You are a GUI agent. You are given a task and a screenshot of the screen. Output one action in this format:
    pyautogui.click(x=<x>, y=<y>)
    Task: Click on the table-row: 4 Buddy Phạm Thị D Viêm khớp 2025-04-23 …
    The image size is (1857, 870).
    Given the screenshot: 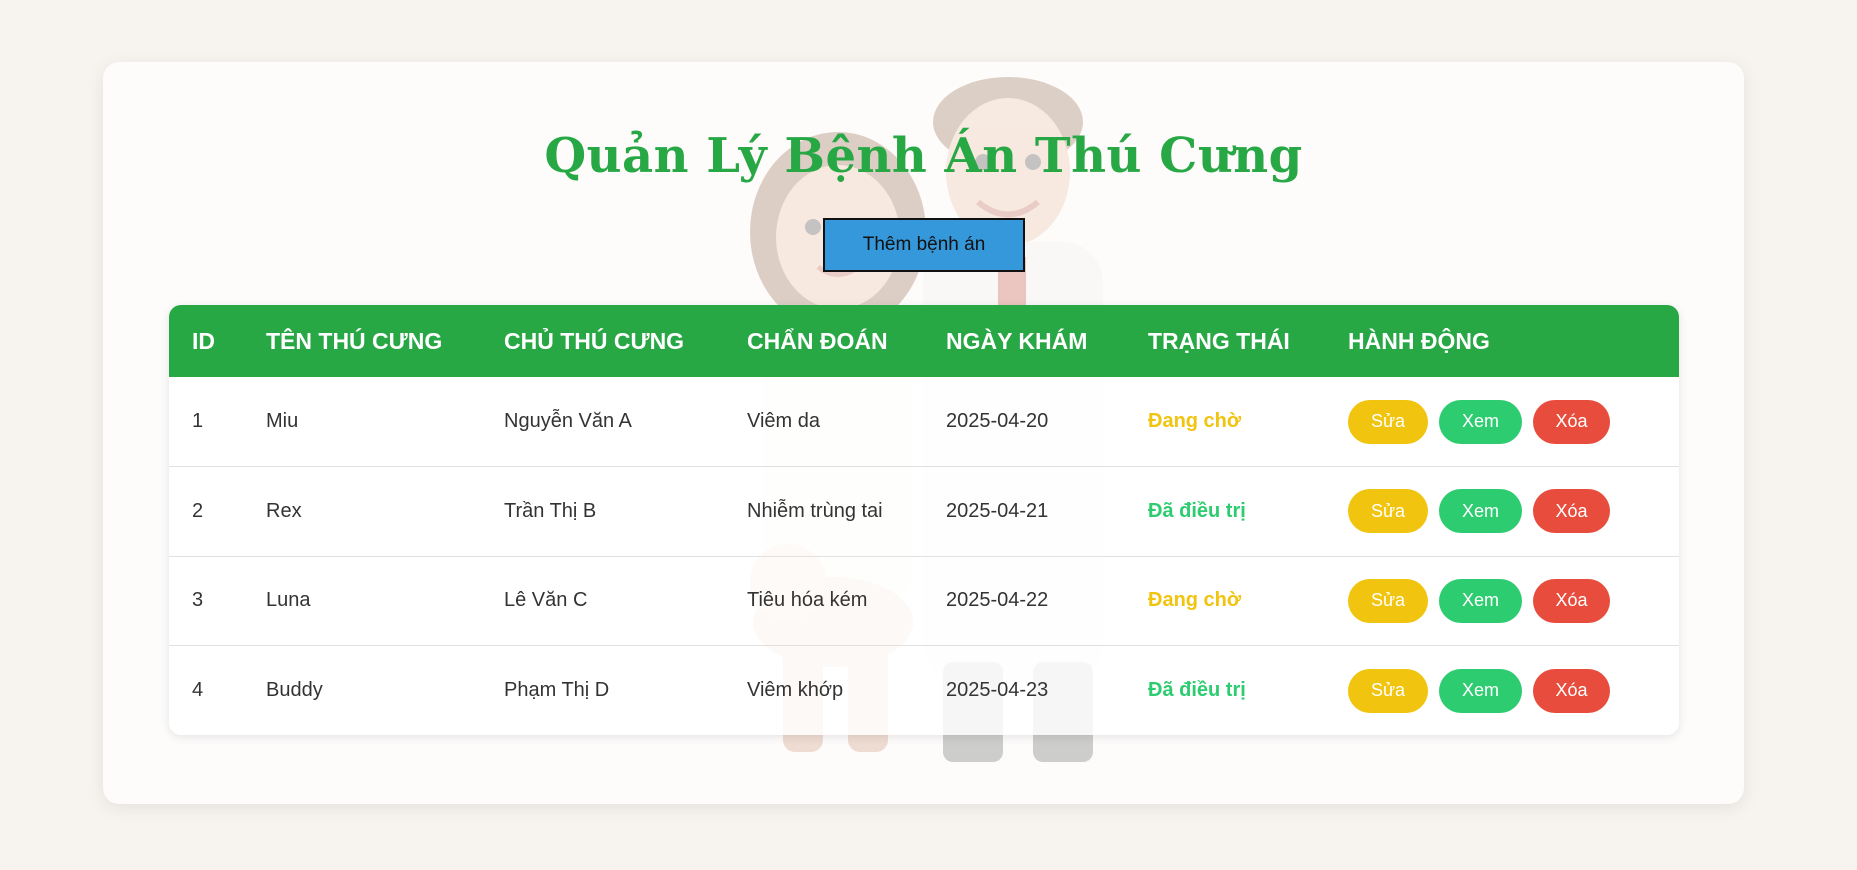 What is the action you would take?
    pyautogui.click(x=924, y=690)
    